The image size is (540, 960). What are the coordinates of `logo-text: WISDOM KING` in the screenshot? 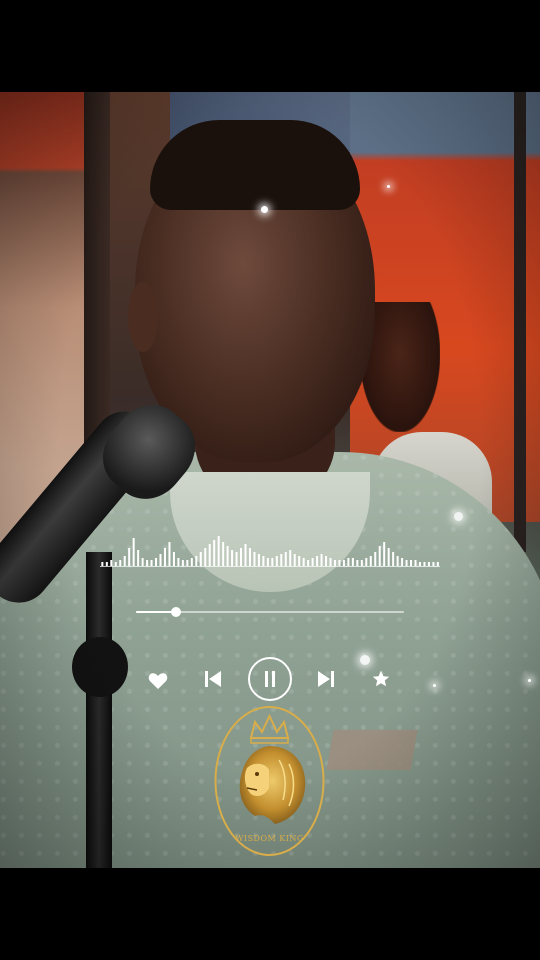 It's located at (269, 838).